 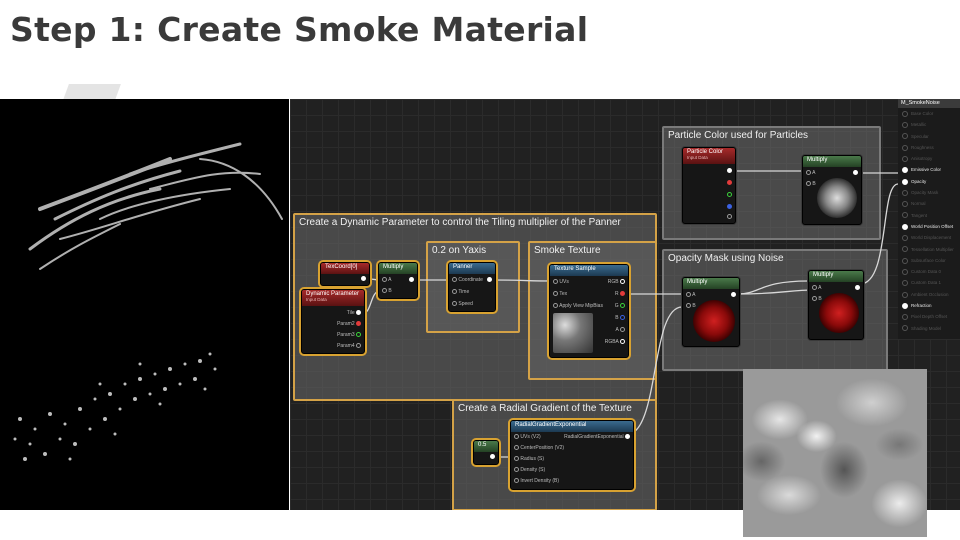 I want to click on node-title: Particle Color Input Data, so click(x=709, y=156).